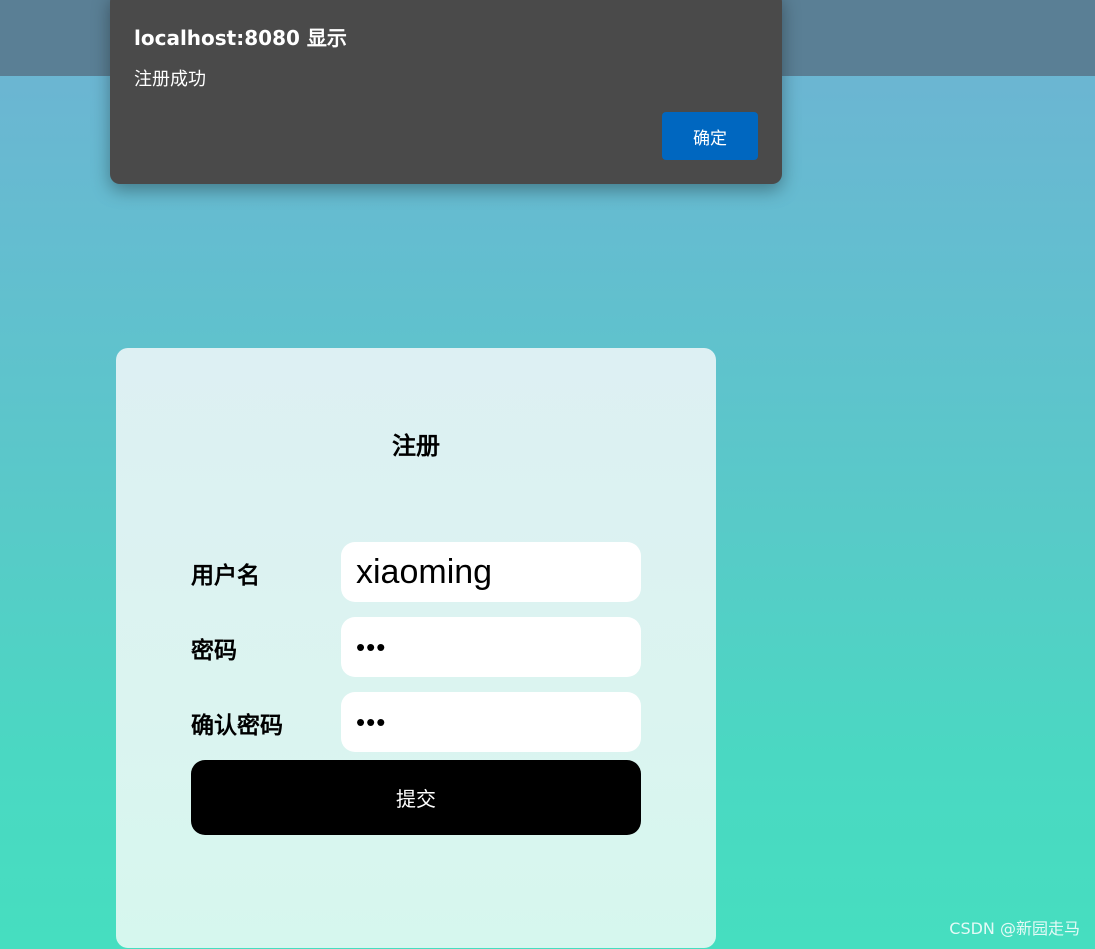  I want to click on username-input: xiaoming, so click(491, 572).